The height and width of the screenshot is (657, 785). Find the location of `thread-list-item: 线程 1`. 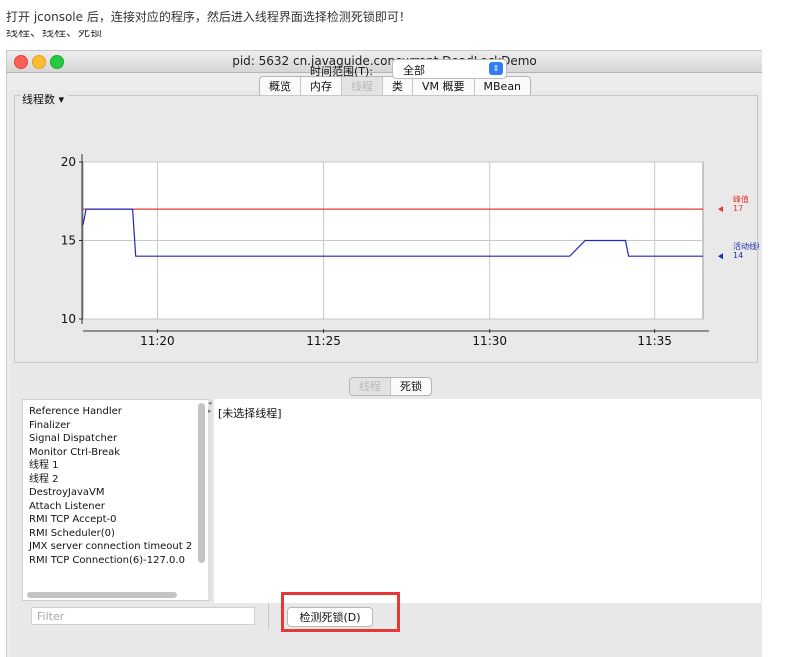

thread-list-item: 线程 1 is located at coordinates (116, 466).